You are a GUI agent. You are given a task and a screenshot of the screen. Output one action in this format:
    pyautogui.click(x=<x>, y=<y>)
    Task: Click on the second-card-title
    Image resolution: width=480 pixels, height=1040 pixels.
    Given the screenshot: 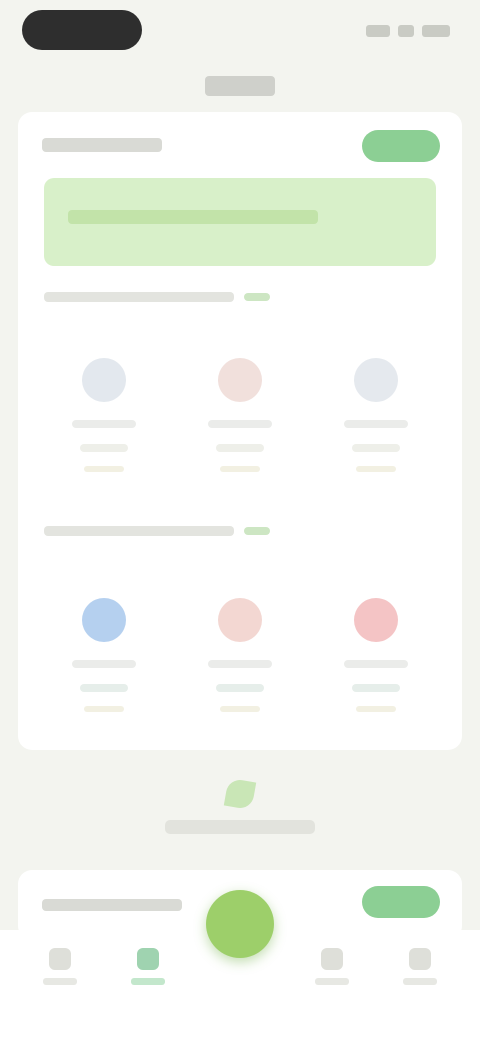 What is the action you would take?
    pyautogui.click(x=112, y=905)
    